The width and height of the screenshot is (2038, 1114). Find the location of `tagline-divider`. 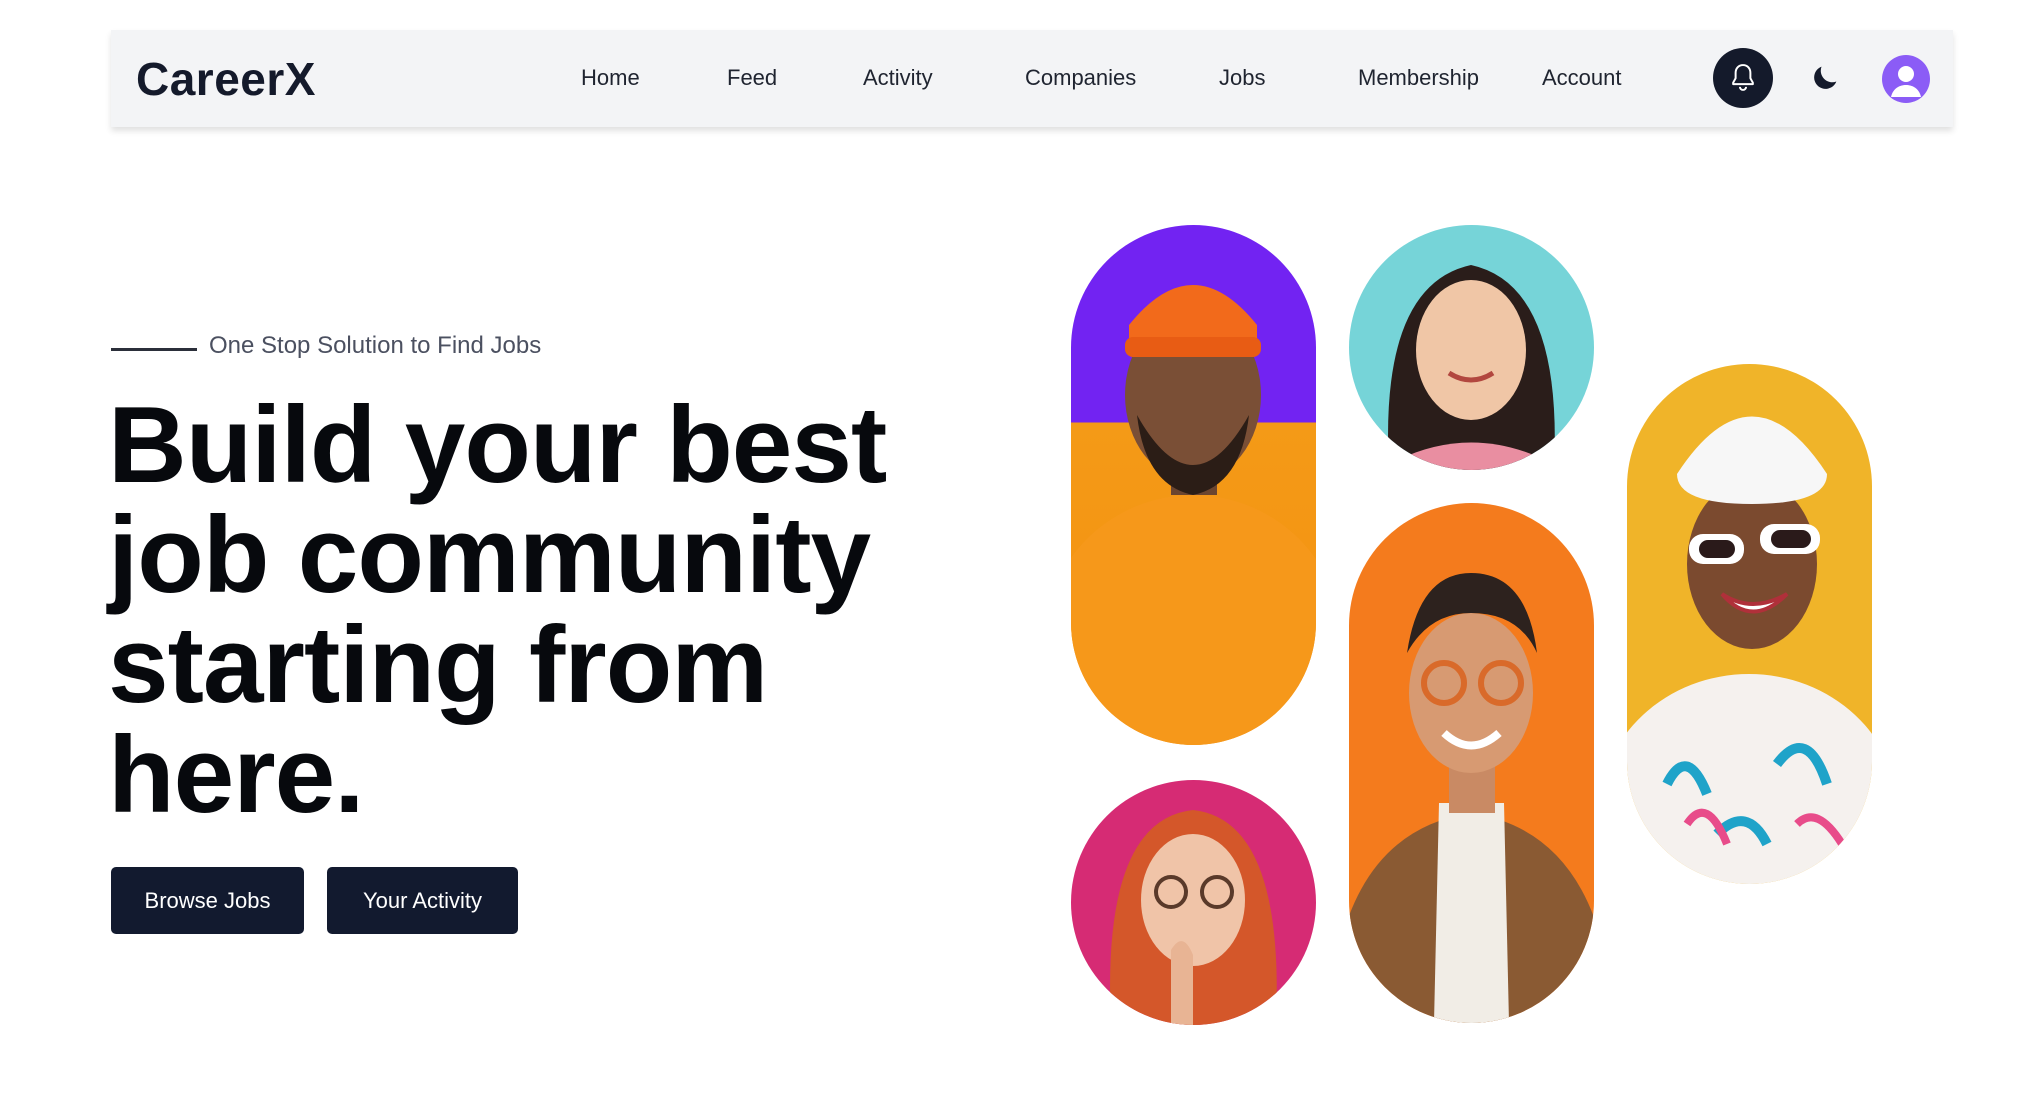

tagline-divider is located at coordinates (154, 349).